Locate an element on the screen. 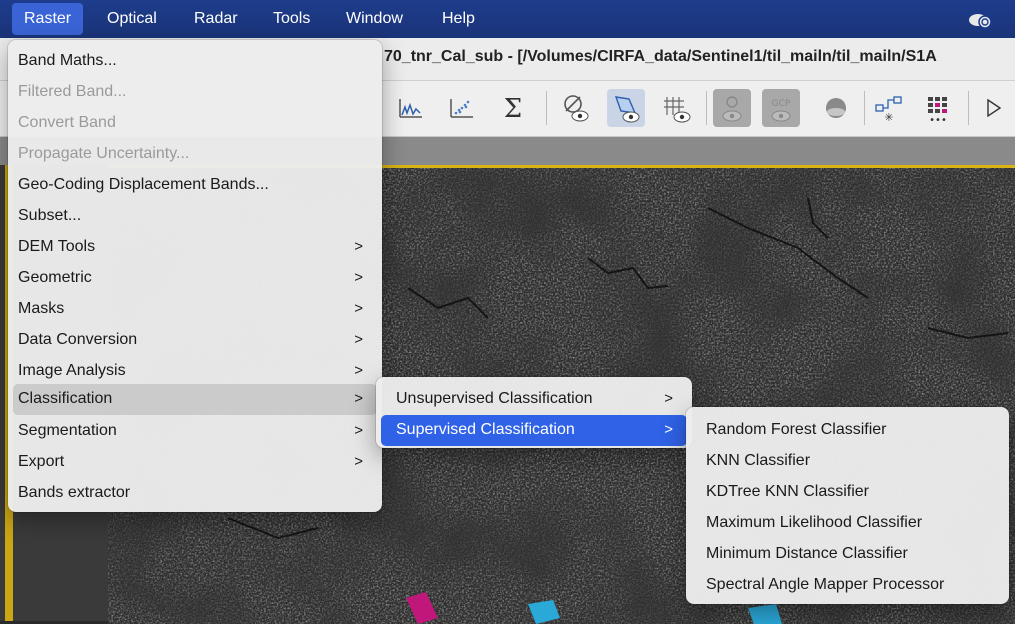  menu-item-maximum-likelihood: Maximum Likelihood Classifier is located at coordinates (847, 523).